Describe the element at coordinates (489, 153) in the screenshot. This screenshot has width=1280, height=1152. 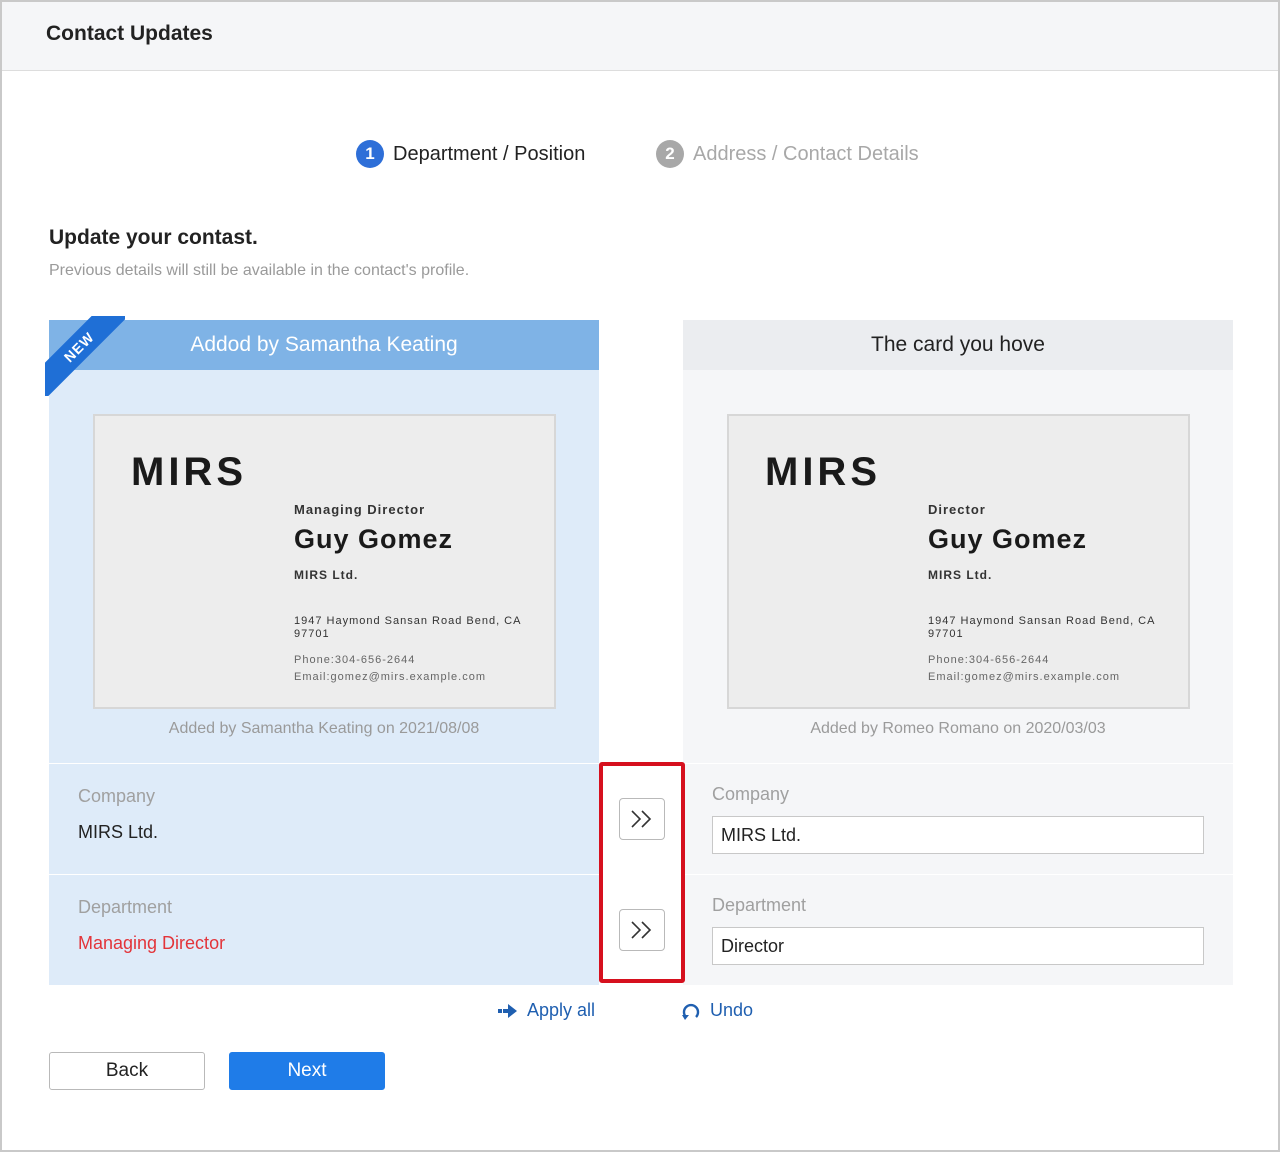
I see `step-1-label: Department / Position` at that location.